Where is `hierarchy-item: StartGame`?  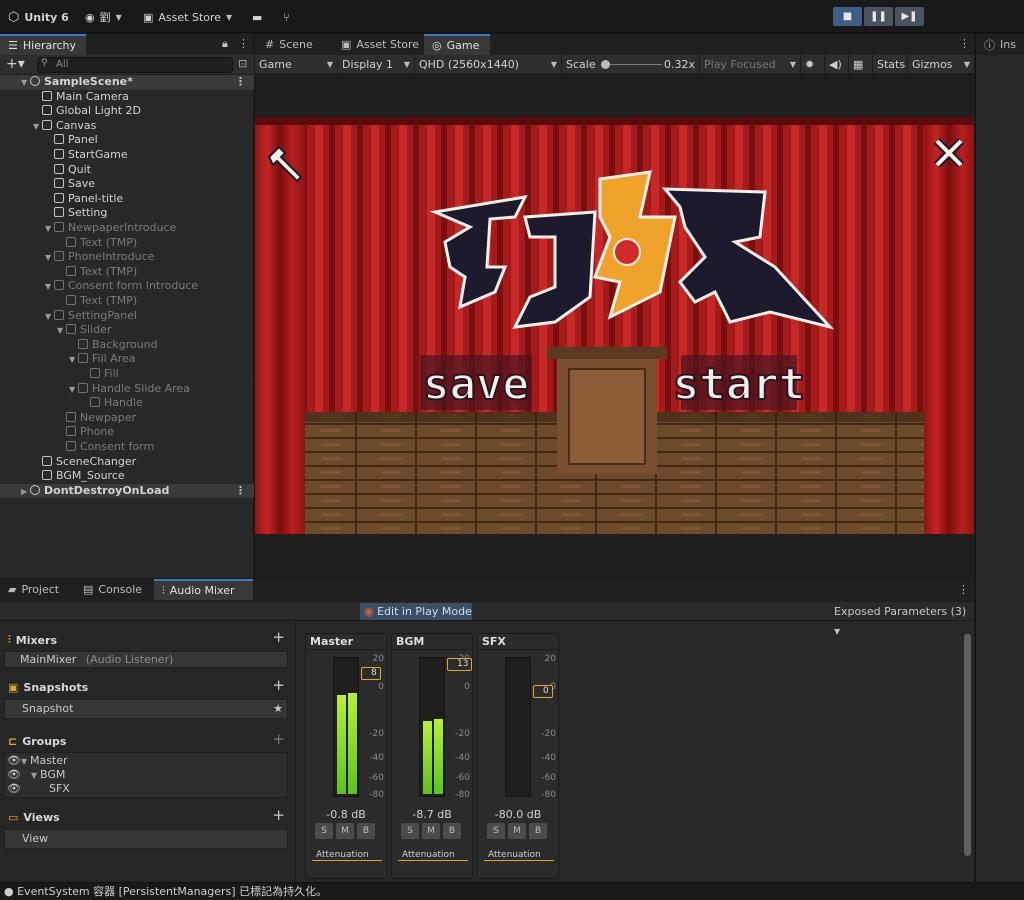
hierarchy-item: StartGame is located at coordinates (127, 155).